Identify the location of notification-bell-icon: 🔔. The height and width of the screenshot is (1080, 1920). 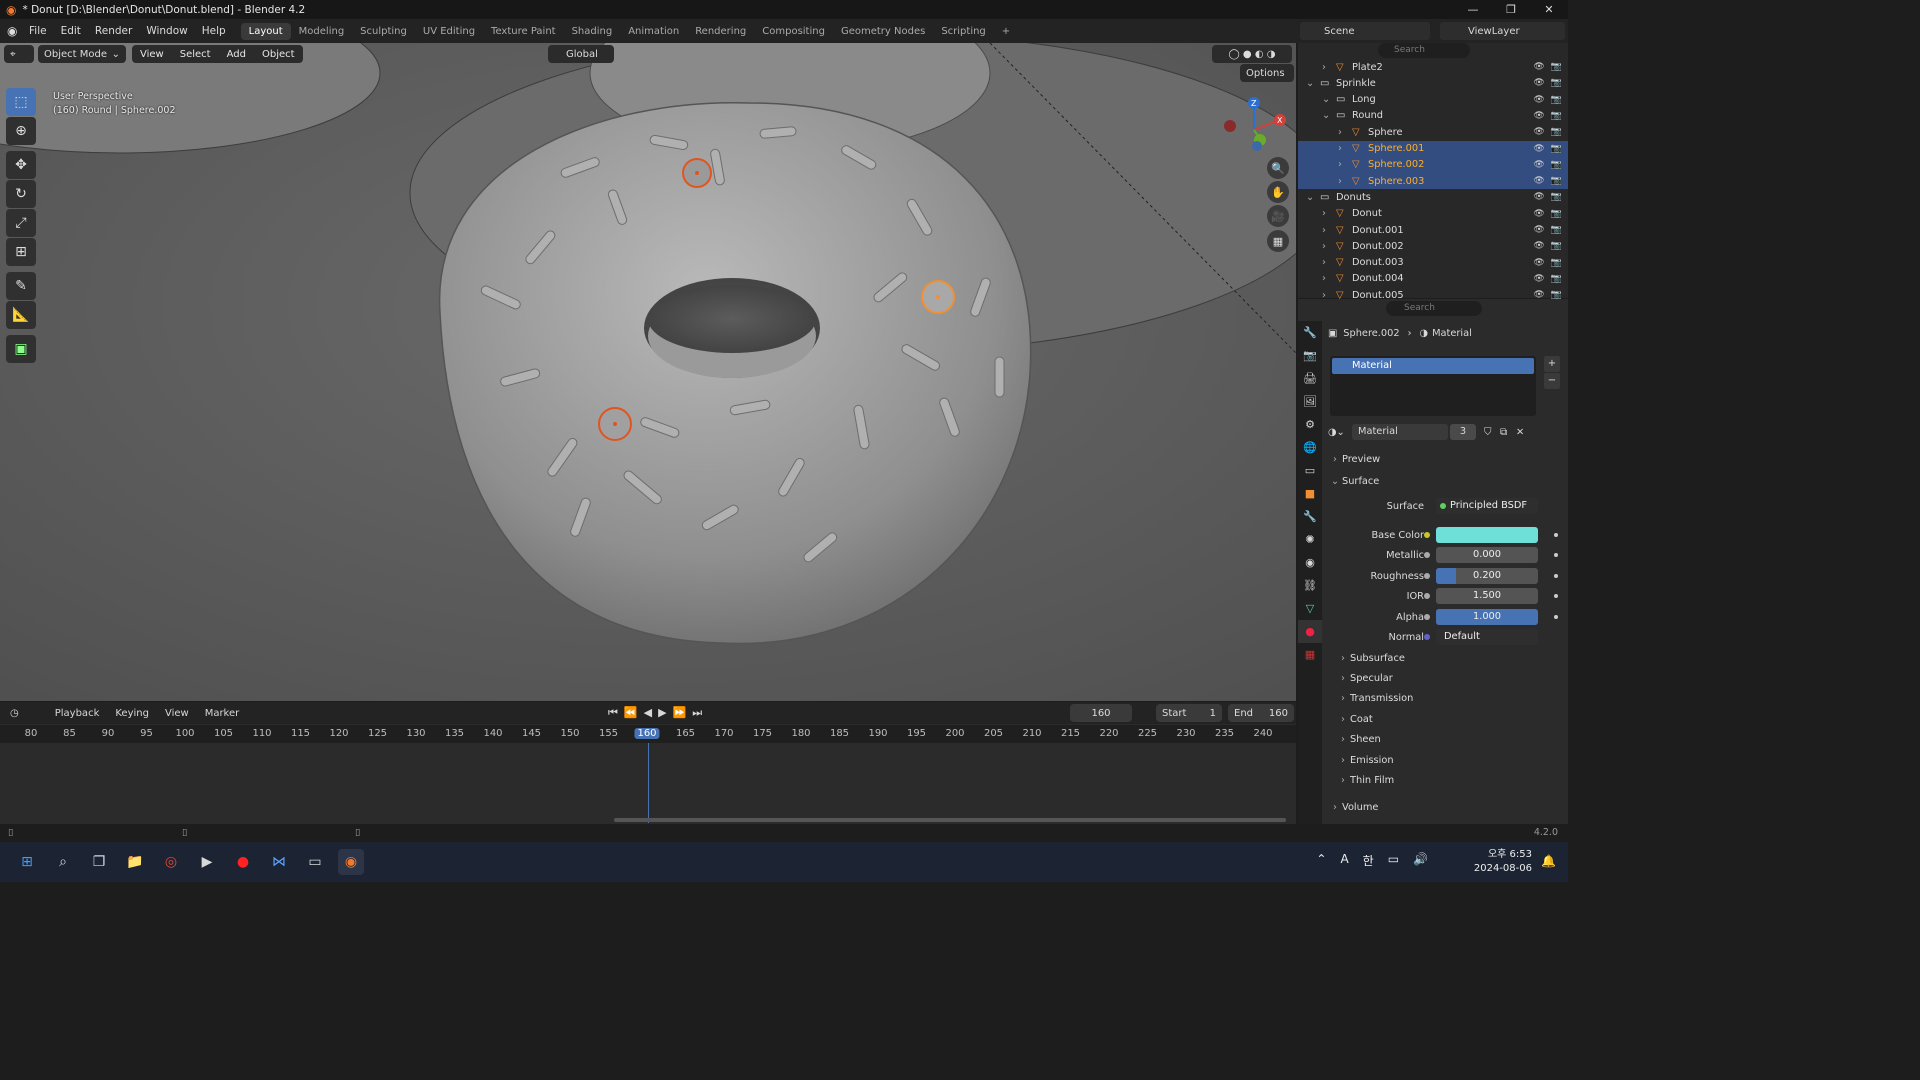
(1548, 861).